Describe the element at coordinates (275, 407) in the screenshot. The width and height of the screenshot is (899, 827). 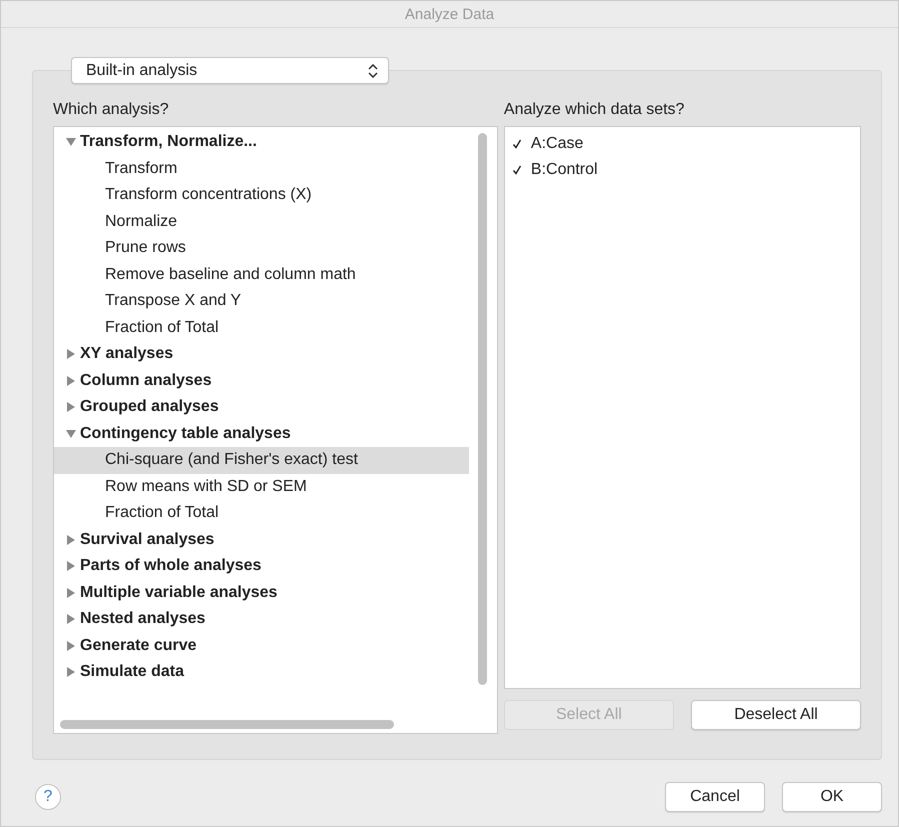
I see `tree-group: Grouped analyses` at that location.